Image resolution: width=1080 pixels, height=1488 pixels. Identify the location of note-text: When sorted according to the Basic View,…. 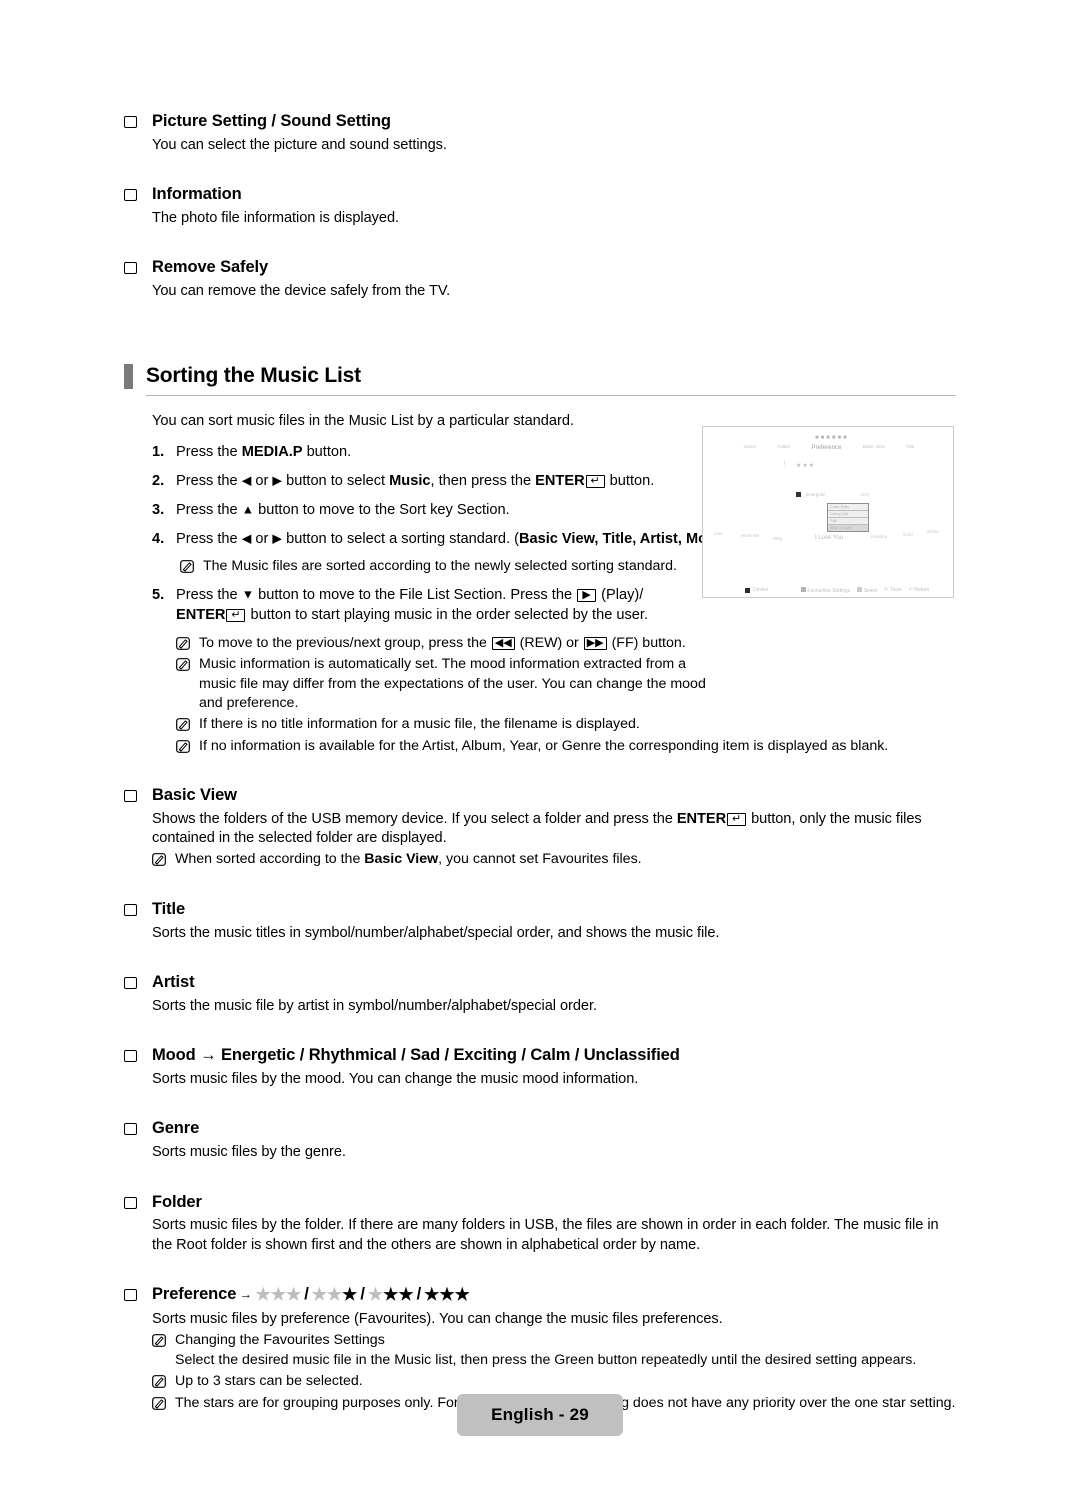
(408, 859).